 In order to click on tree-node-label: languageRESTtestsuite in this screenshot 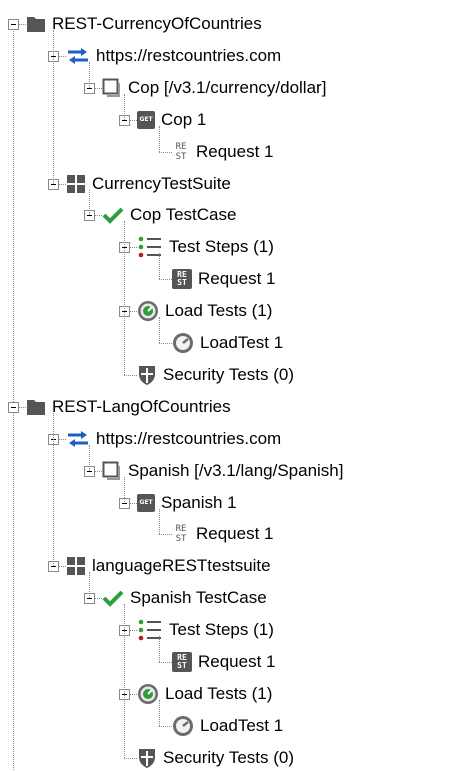, I will do `click(181, 566)`.